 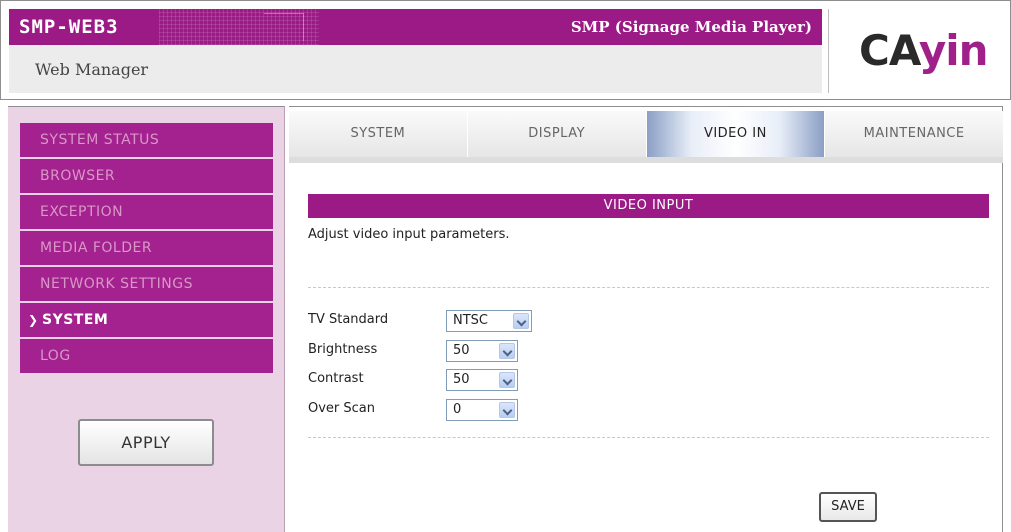 I want to click on sidebar-item-label: SYSTEM STATUS, so click(x=100, y=140).